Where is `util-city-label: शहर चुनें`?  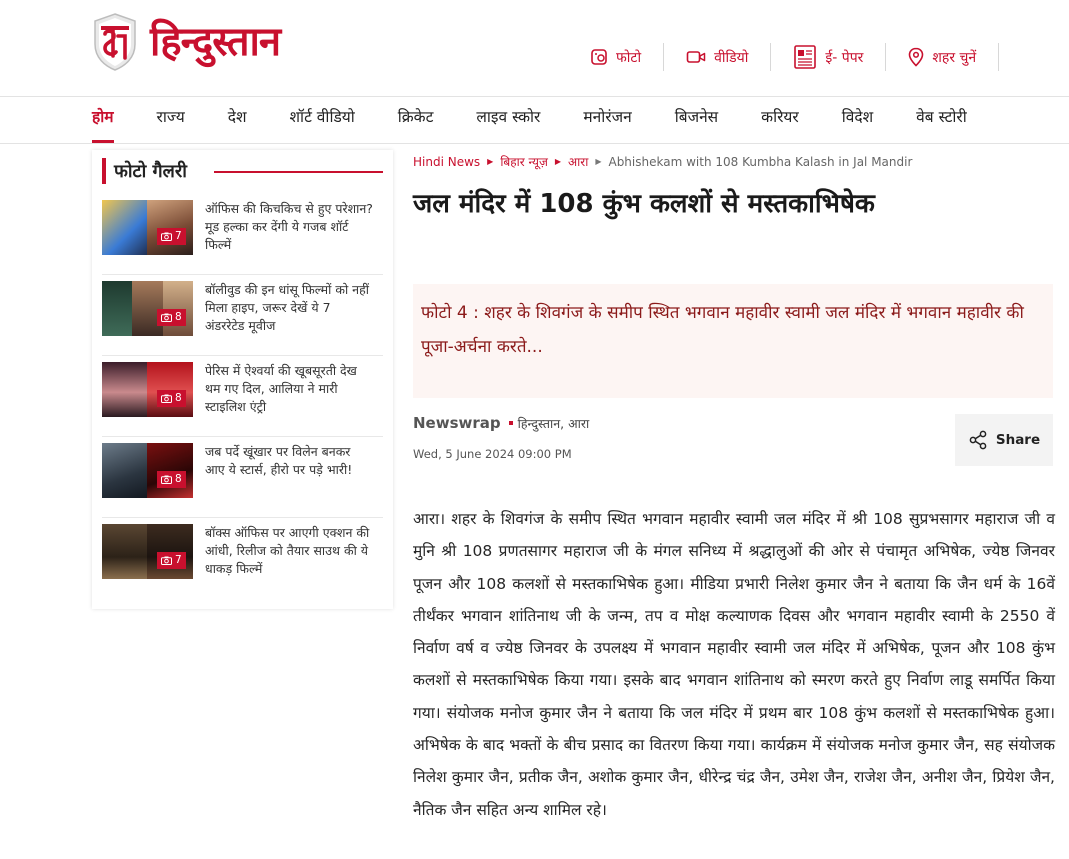 util-city-label: शहर चुनें is located at coordinates (954, 57).